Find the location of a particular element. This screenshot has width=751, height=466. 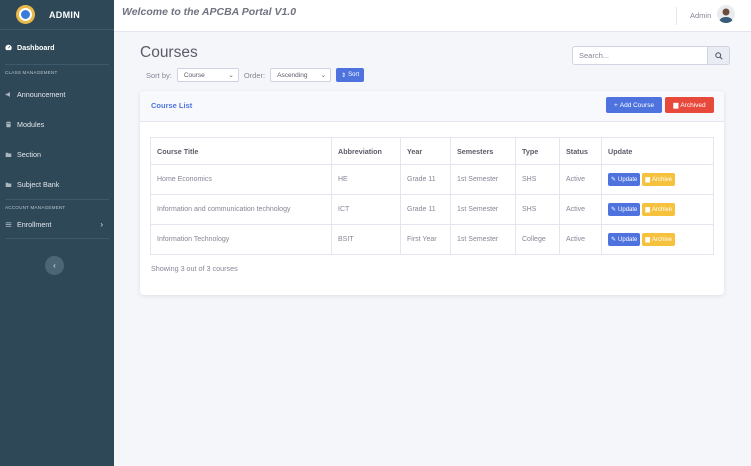

abbreviation-cell: BSIT is located at coordinates (366, 239).